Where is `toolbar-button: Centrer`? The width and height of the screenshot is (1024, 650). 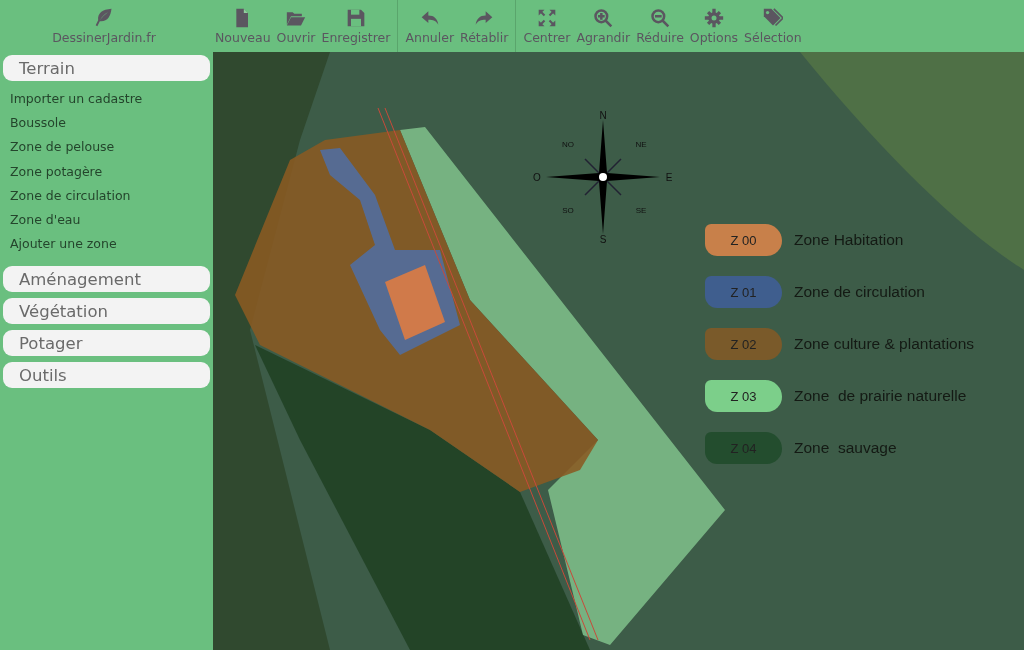 toolbar-button: Centrer is located at coordinates (547, 26).